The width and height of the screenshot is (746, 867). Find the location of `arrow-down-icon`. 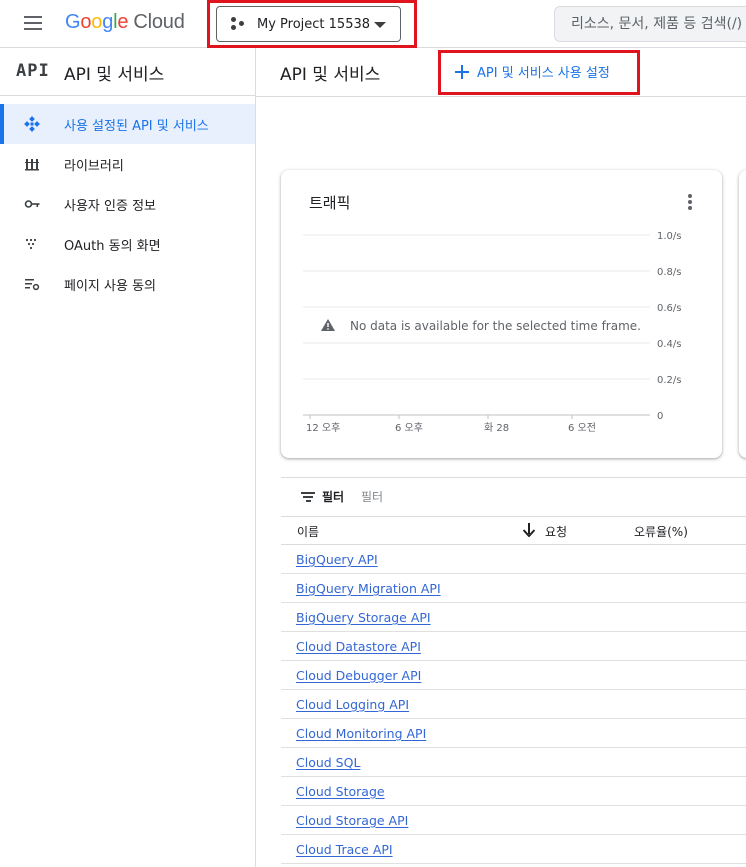

arrow-down-icon is located at coordinates (529, 530).